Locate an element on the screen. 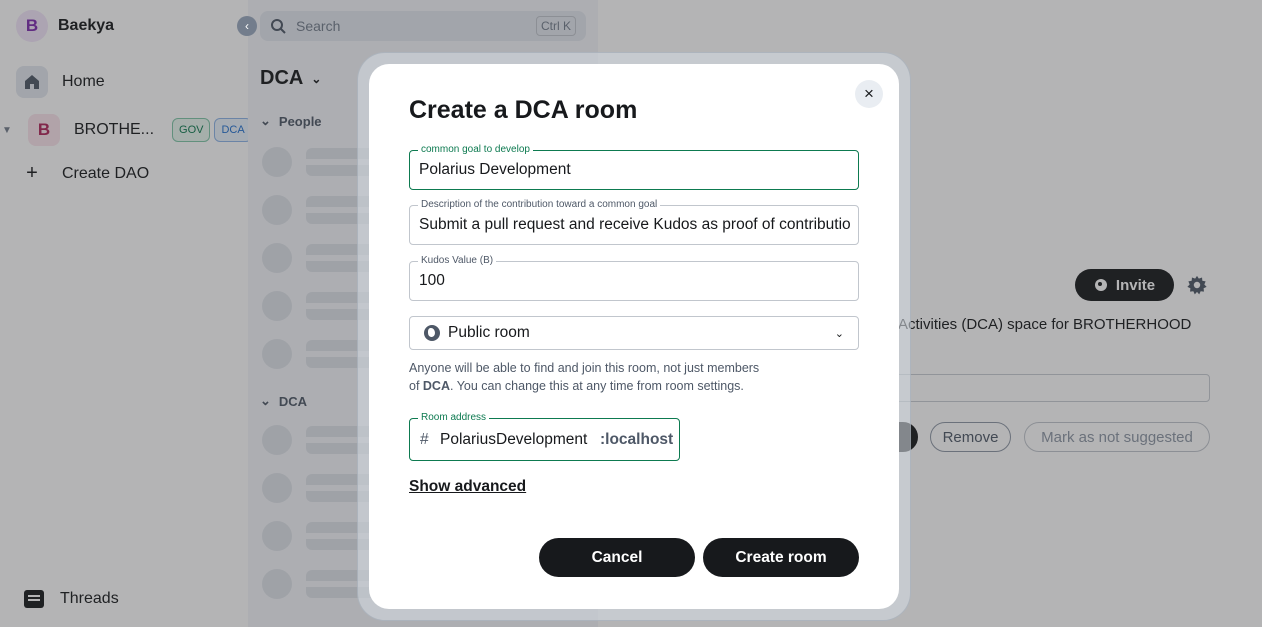 The width and height of the screenshot is (1262, 627). goal-value: Polarius Development is located at coordinates (495, 169).